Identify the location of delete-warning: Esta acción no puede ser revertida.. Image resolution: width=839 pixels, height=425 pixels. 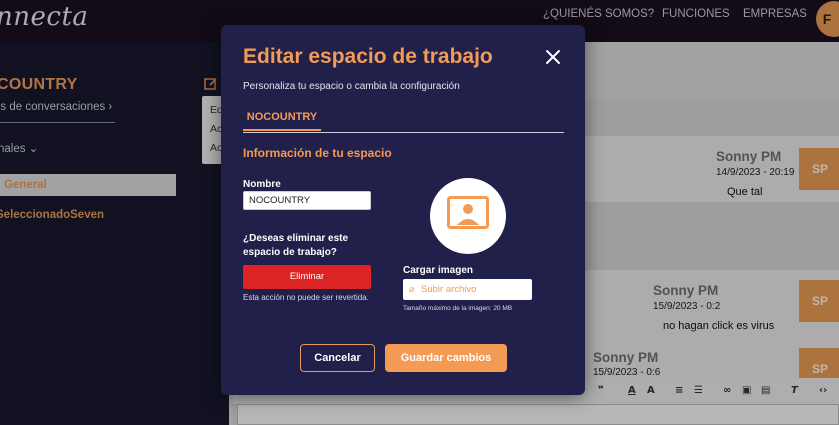
(306, 297).